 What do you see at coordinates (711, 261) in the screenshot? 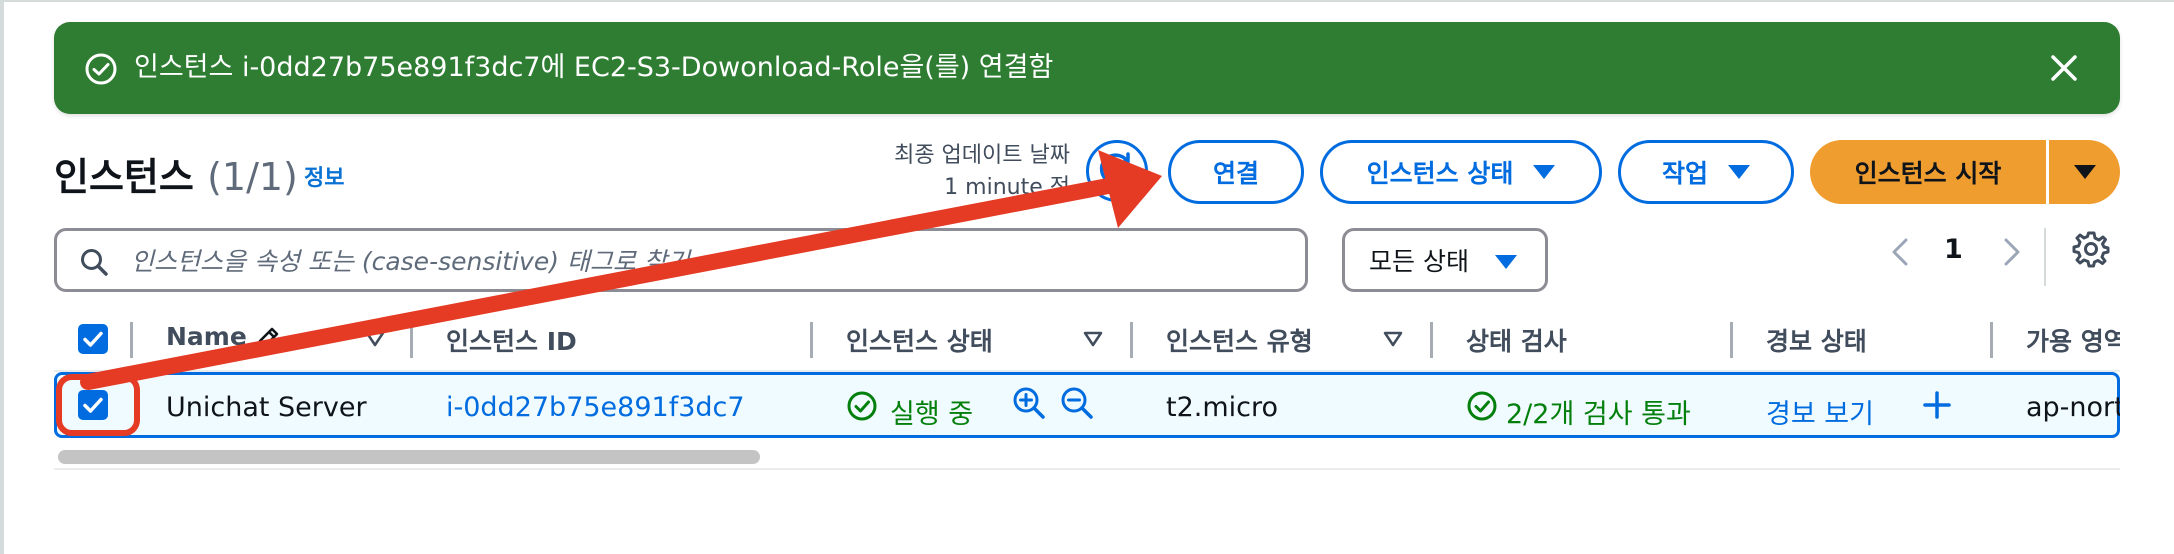
I see `search-input` at bounding box center [711, 261].